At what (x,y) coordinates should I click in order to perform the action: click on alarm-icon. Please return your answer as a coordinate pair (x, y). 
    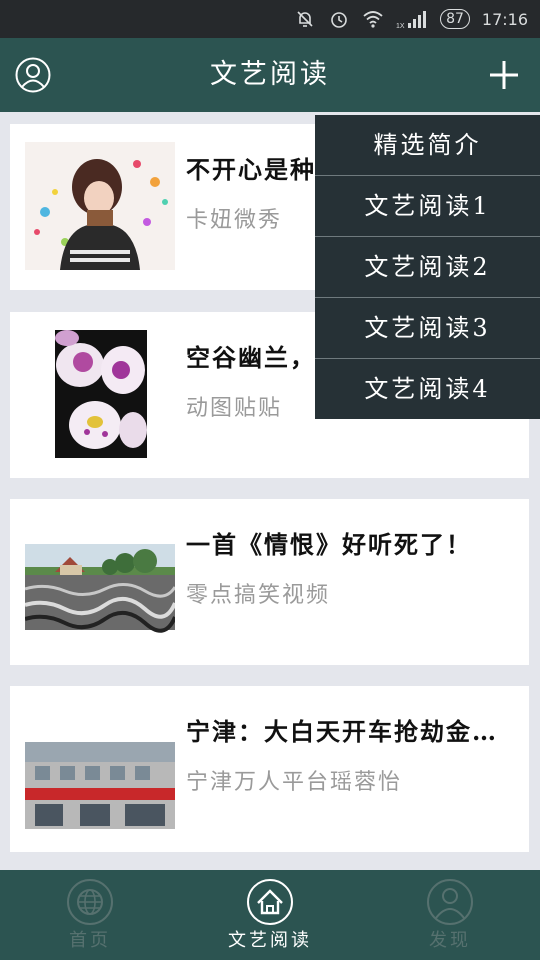
    Looking at the image, I should click on (339, 19).